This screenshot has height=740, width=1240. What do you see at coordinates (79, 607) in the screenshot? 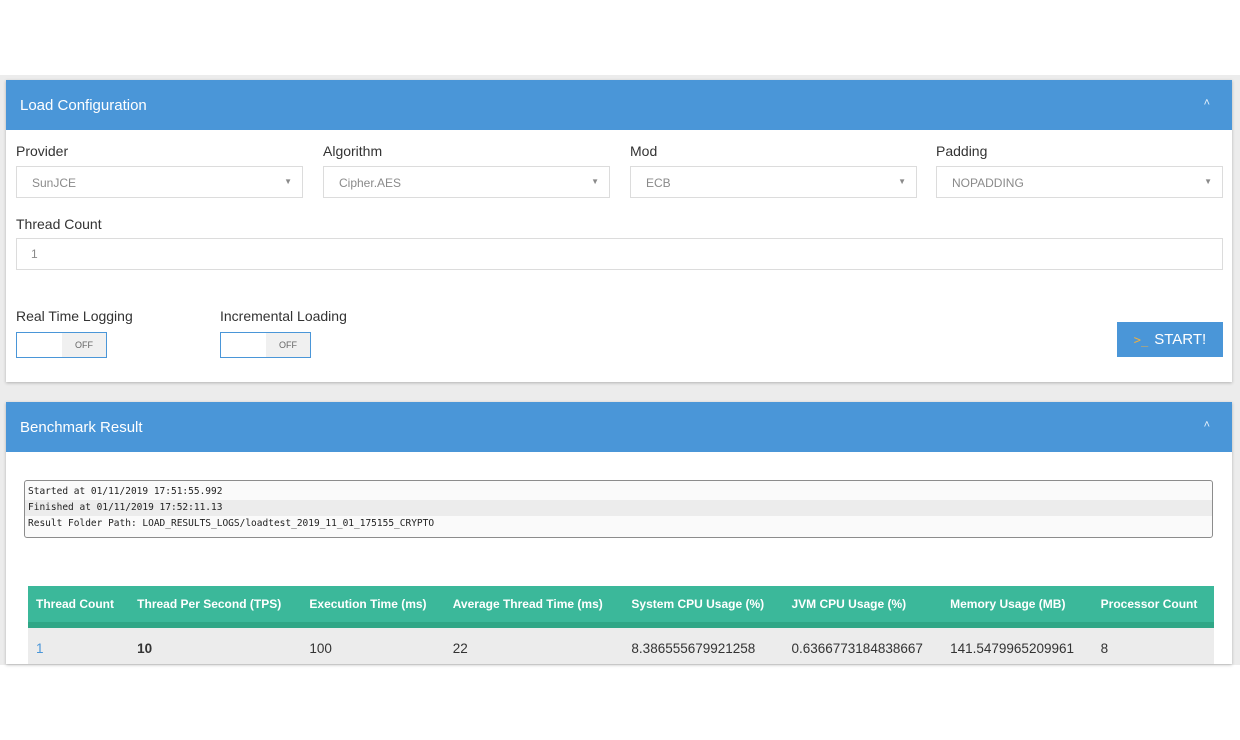
I see `column-header: Thread Count` at bounding box center [79, 607].